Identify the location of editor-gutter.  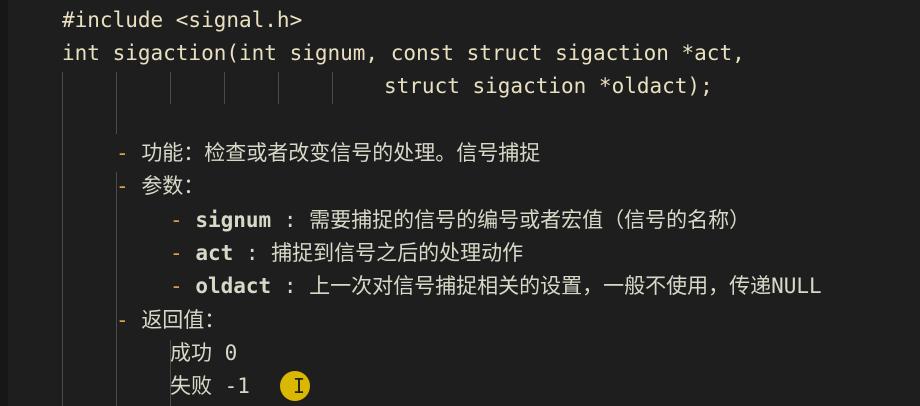
(4, 203).